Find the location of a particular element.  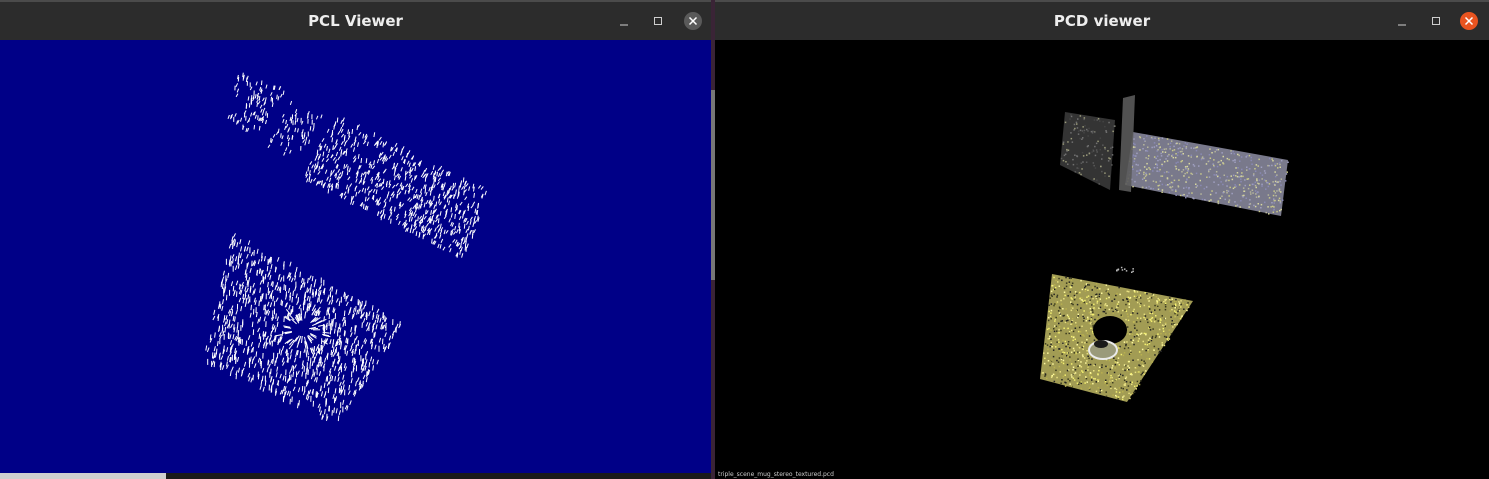

textured-point-cloud is located at coordinates (1164, 248).